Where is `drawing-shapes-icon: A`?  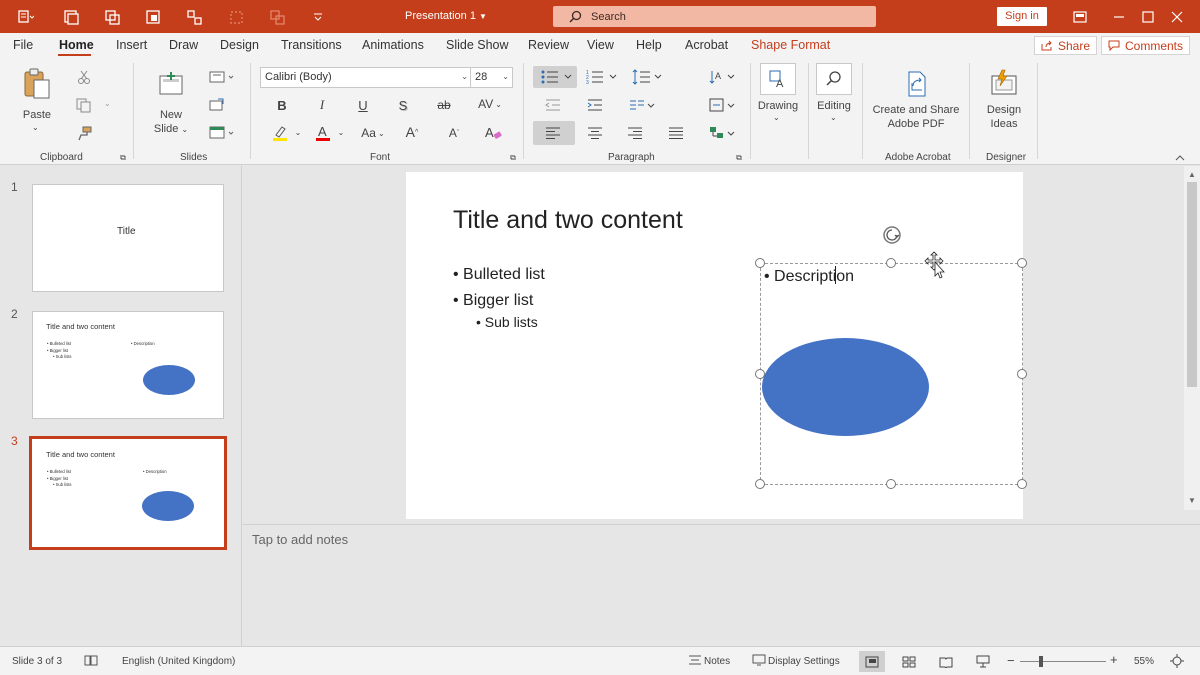
drawing-shapes-icon: A is located at coordinates (778, 79).